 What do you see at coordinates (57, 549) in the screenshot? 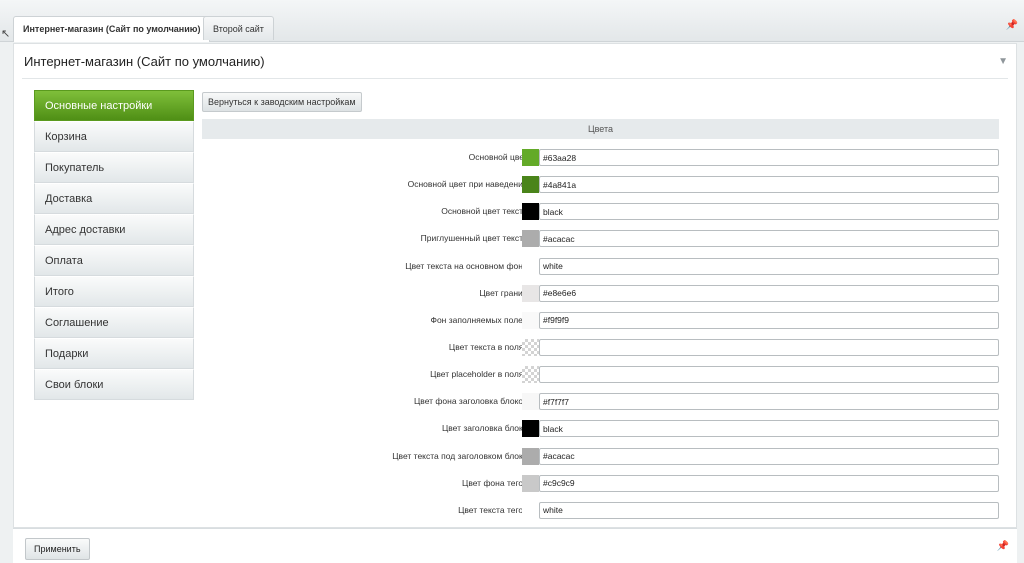
I see `apply-button: Применить` at bounding box center [57, 549].